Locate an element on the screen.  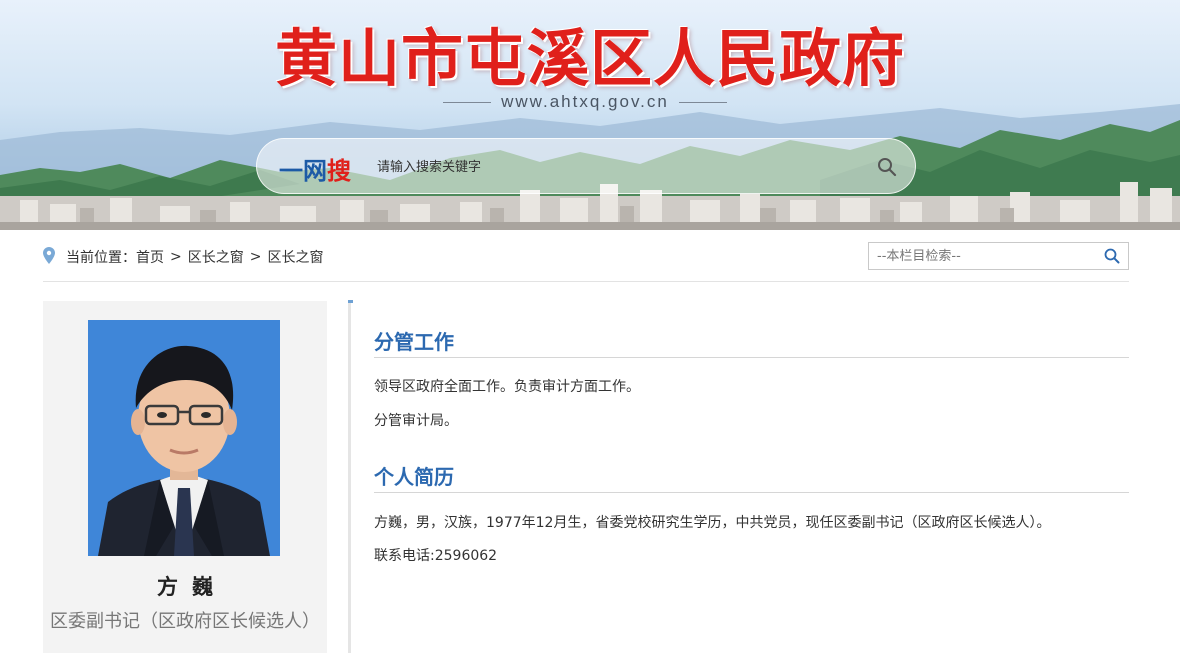
profile-photo is located at coordinates (184, 438).